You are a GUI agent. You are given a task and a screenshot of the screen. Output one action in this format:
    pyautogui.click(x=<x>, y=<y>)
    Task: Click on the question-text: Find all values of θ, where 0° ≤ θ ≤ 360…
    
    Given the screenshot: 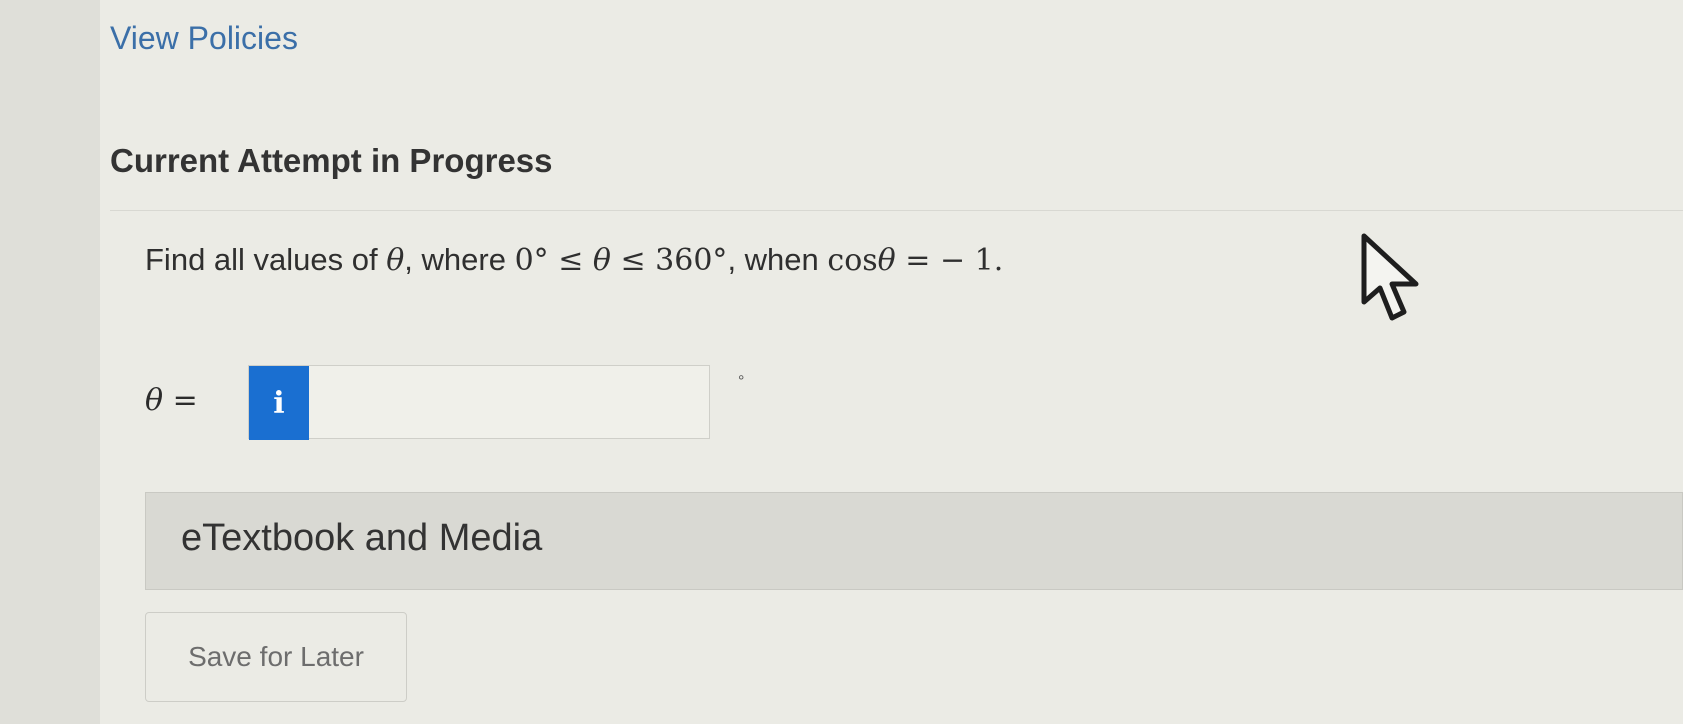 What is the action you would take?
    pyautogui.click(x=574, y=260)
    